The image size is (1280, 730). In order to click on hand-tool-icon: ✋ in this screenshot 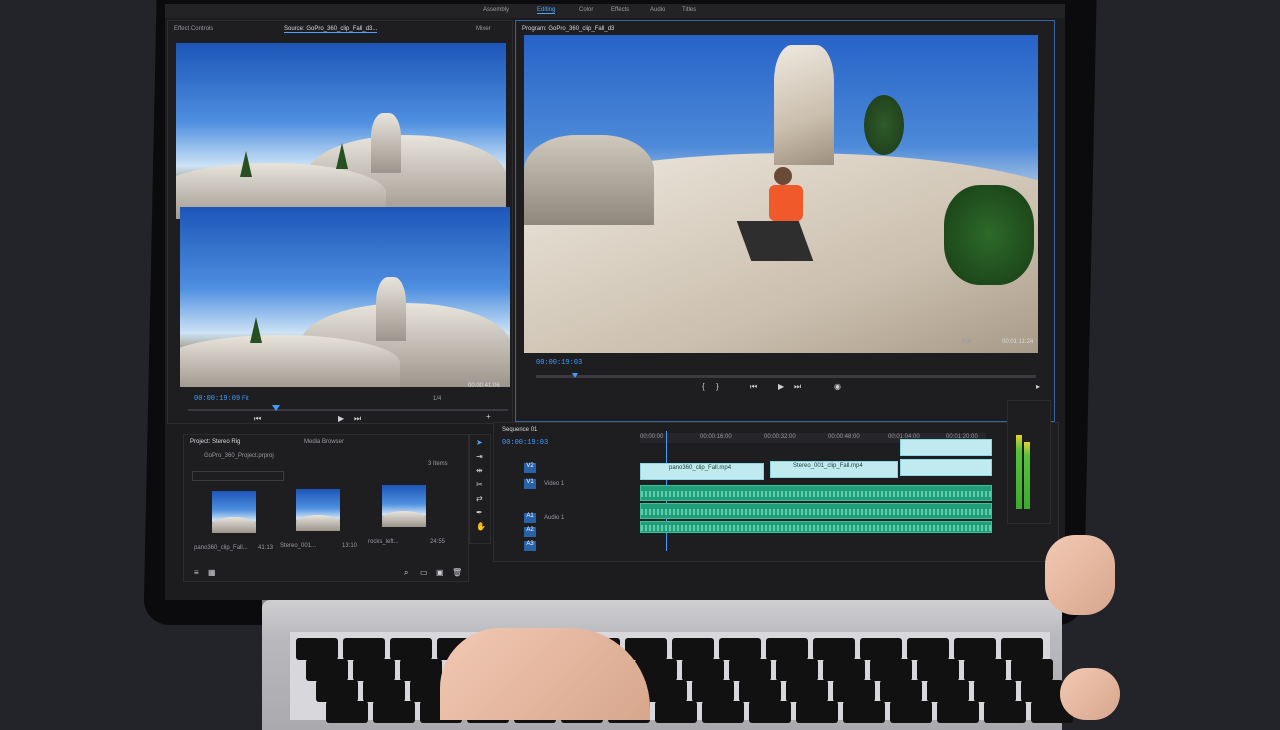, I will do `click(481, 527)`.